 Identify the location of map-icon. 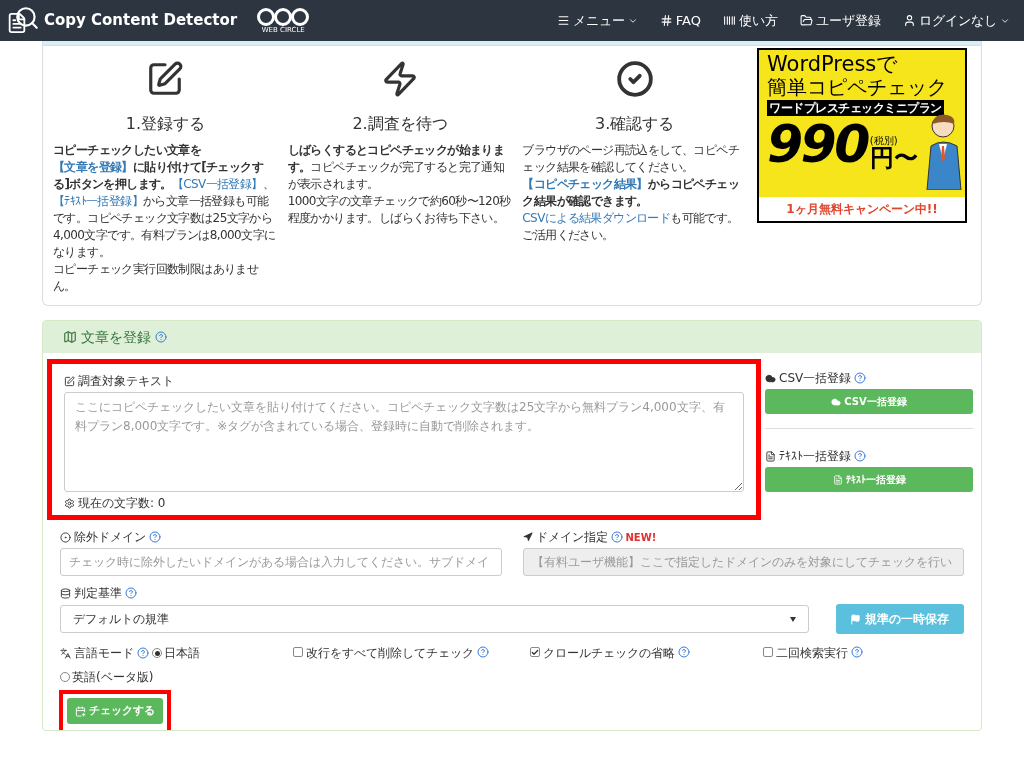
(70, 337).